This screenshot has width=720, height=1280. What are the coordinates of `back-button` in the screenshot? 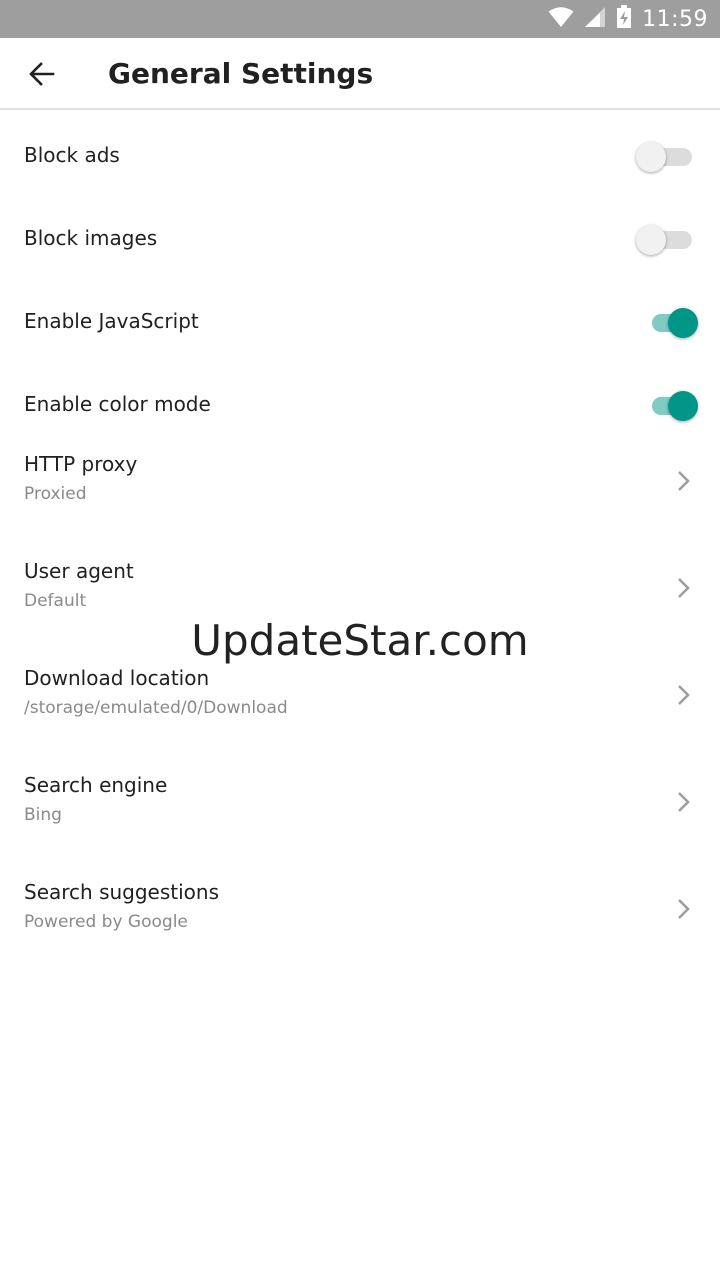 It's located at (42, 74).